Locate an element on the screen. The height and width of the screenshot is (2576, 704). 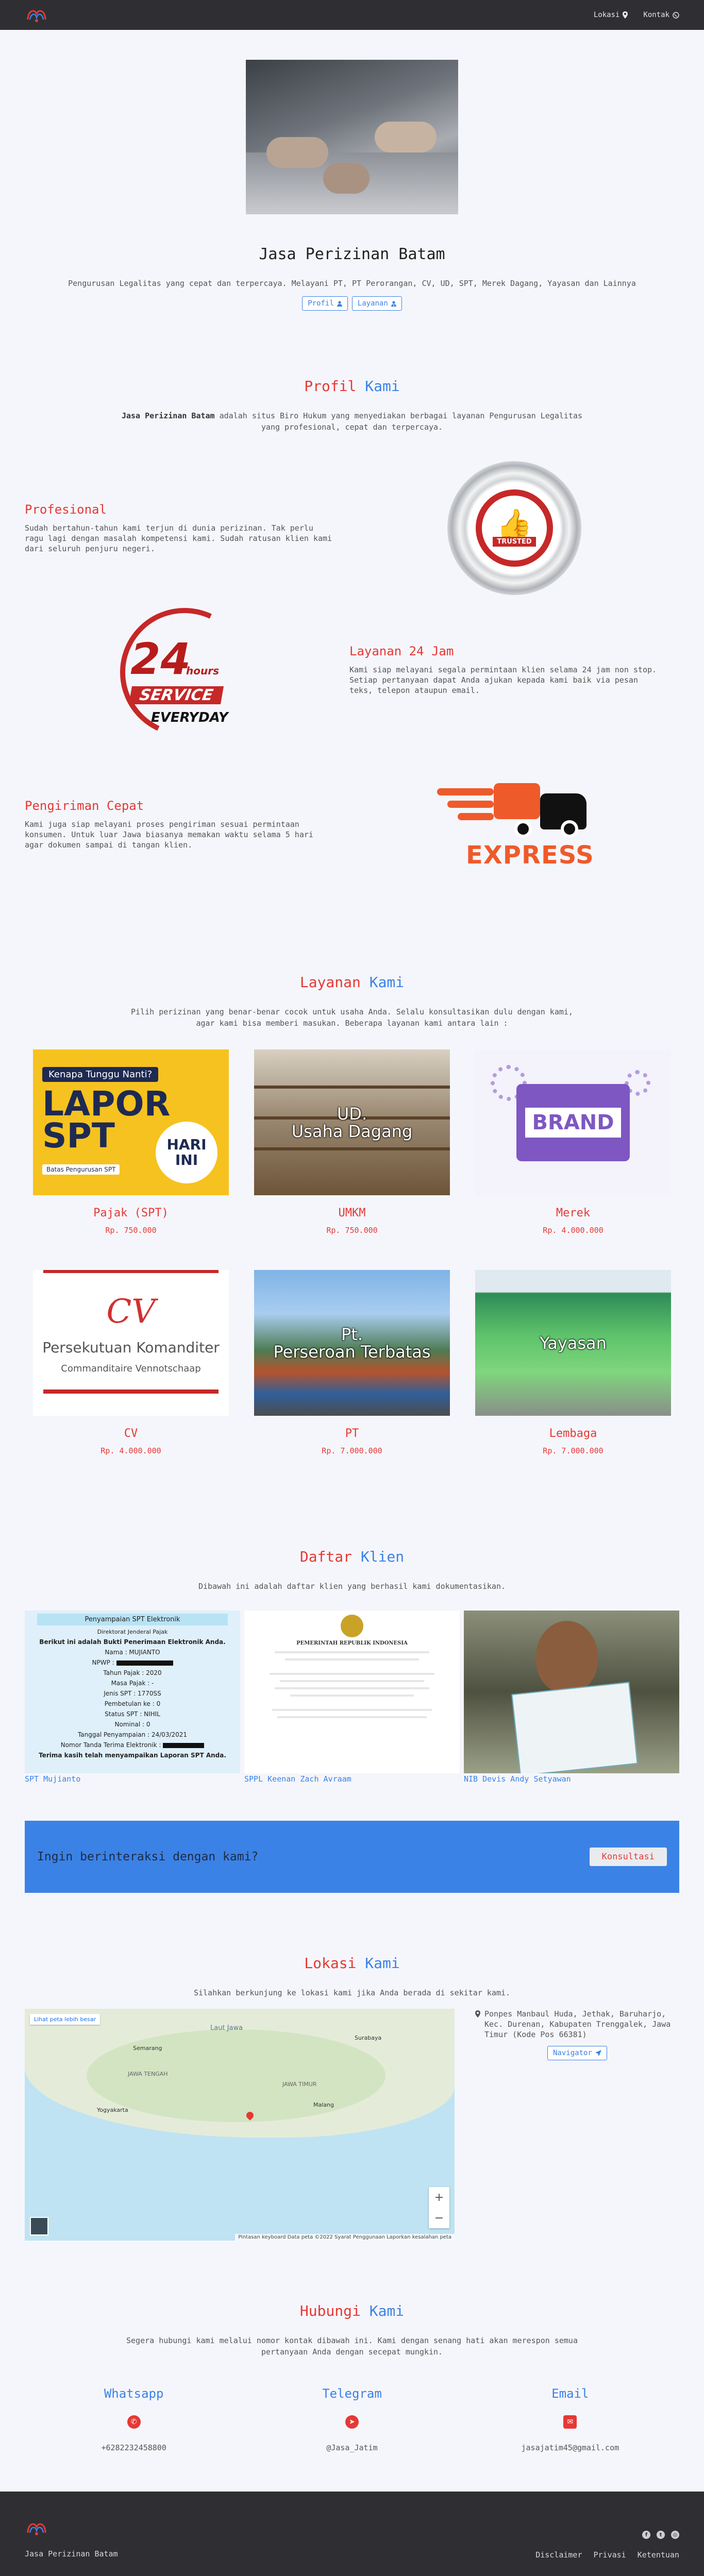
contact-value: @Jasa_Jatim is located at coordinates (352, 2447).